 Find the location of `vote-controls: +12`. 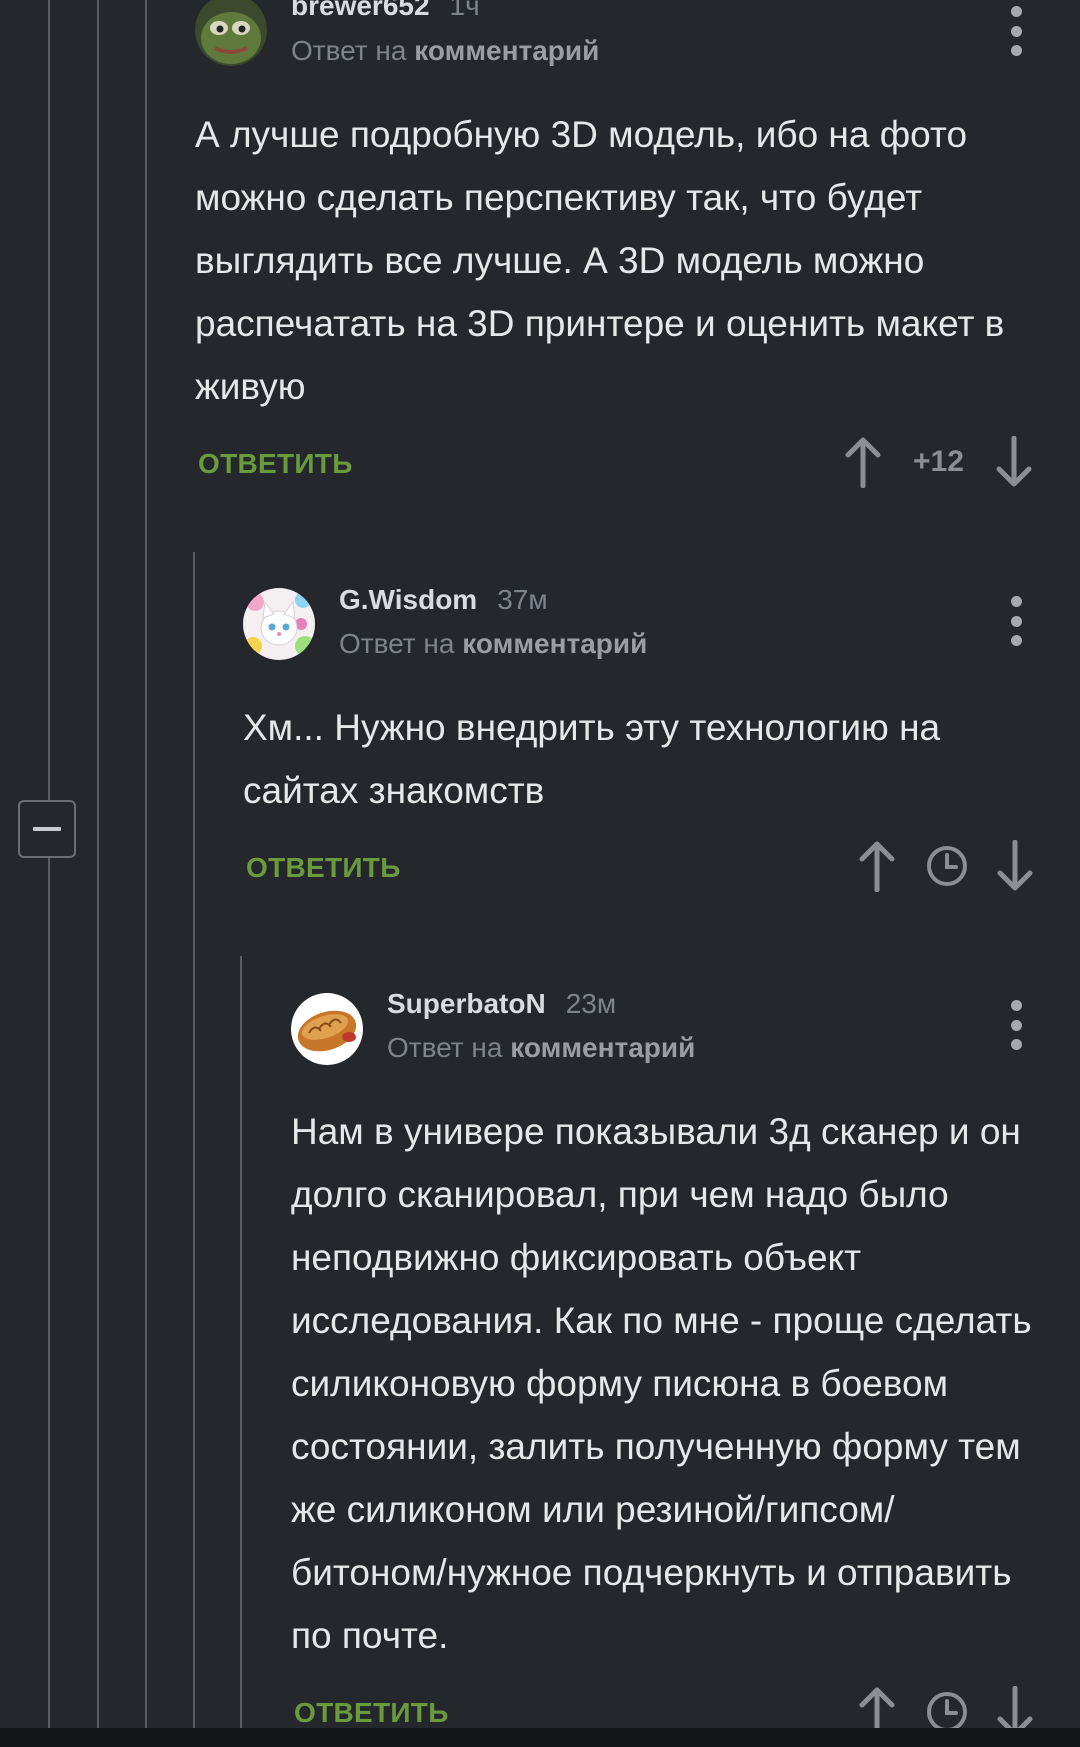

vote-controls: +12 is located at coordinates (938, 462).